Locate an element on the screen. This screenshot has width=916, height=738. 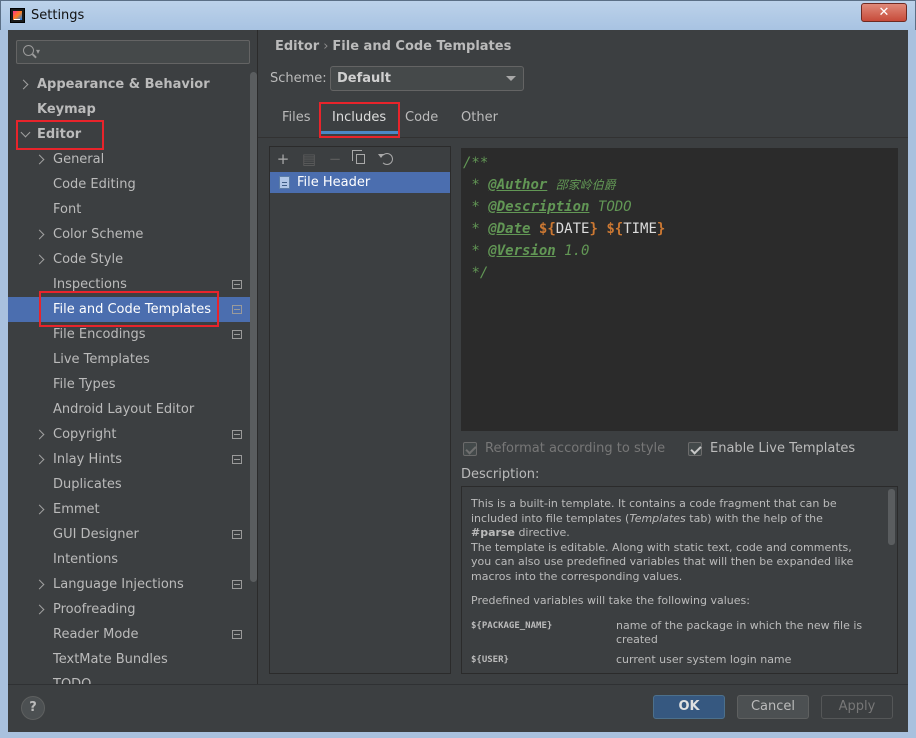
version-value: 1.0 is located at coordinates (577, 251).